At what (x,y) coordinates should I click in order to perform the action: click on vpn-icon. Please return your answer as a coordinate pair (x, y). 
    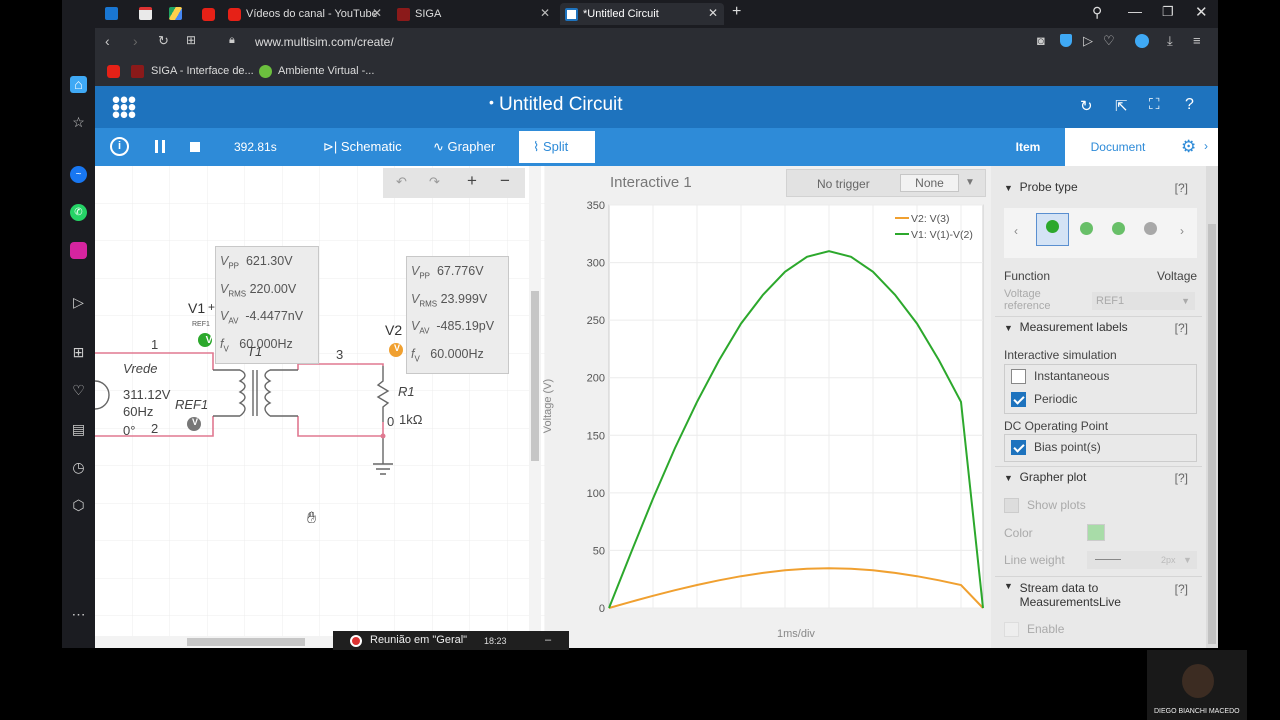
    Looking at the image, I should click on (1142, 41).